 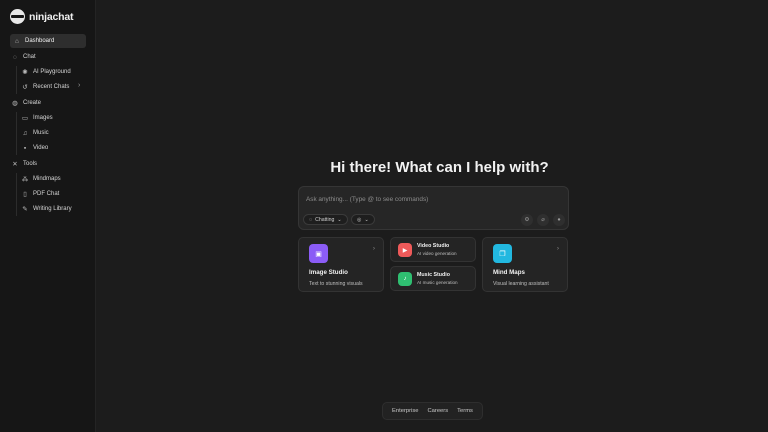 What do you see at coordinates (502, 253) in the screenshot?
I see `copy-icon: ❐` at bounding box center [502, 253].